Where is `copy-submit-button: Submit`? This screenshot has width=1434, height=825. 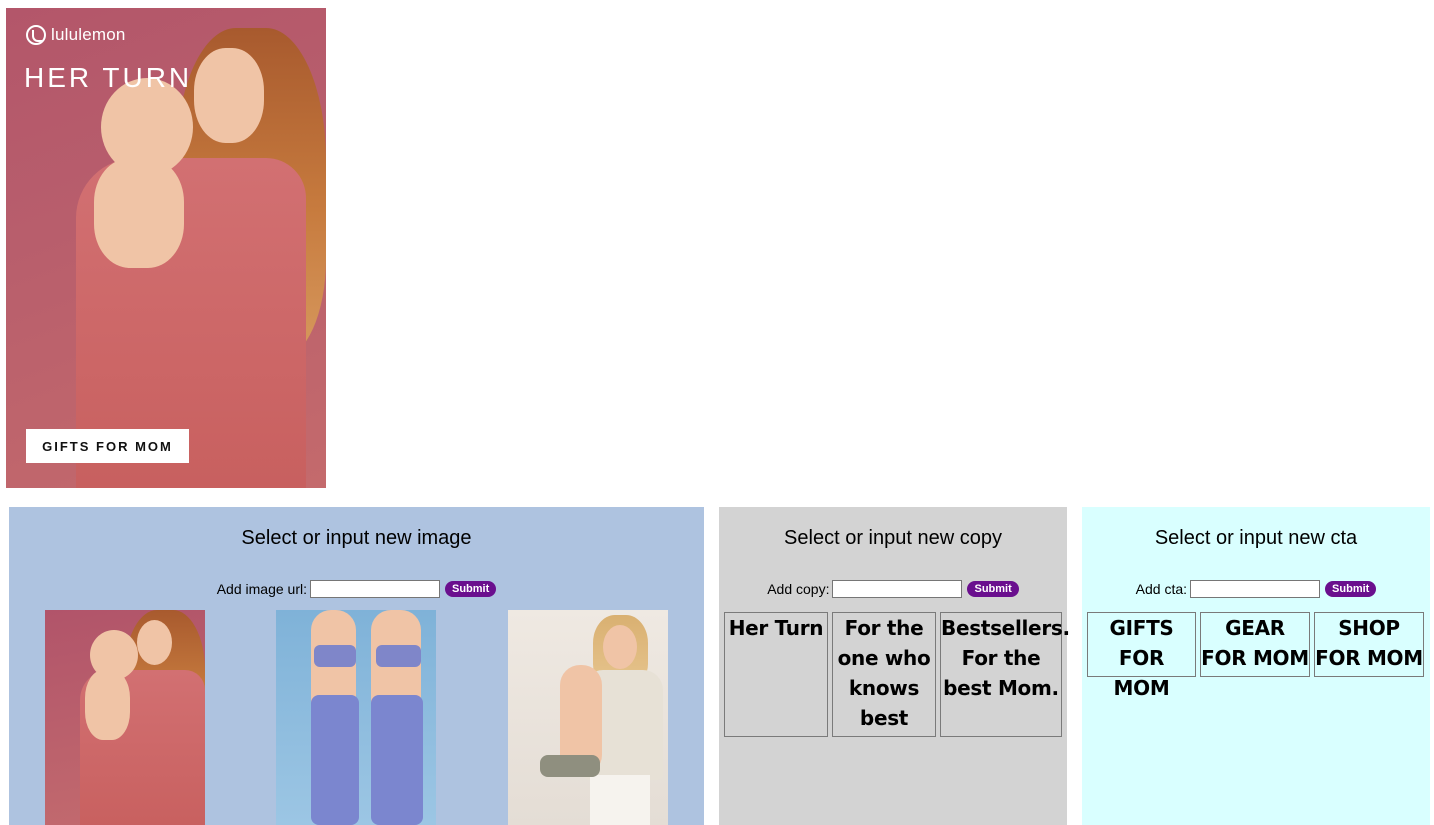
copy-submit-button: Submit is located at coordinates (993, 589).